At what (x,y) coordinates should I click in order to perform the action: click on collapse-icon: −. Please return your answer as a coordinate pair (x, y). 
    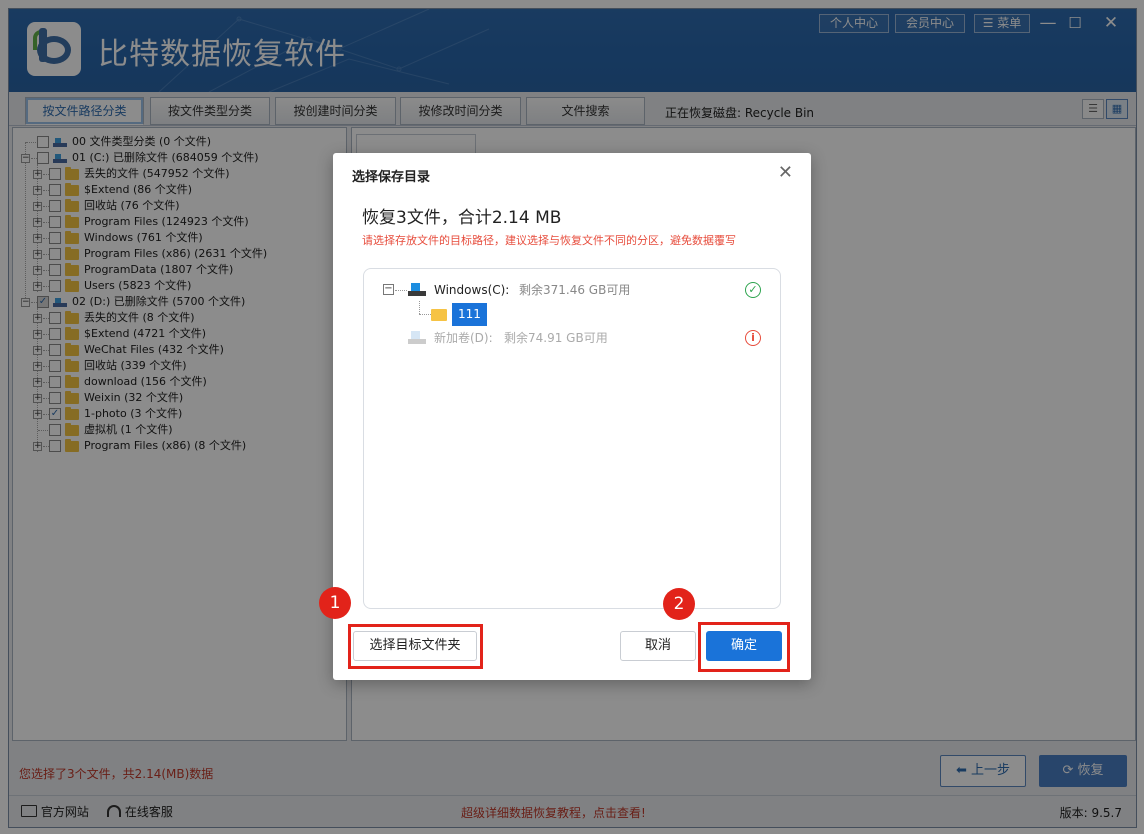
    Looking at the image, I should click on (388, 289).